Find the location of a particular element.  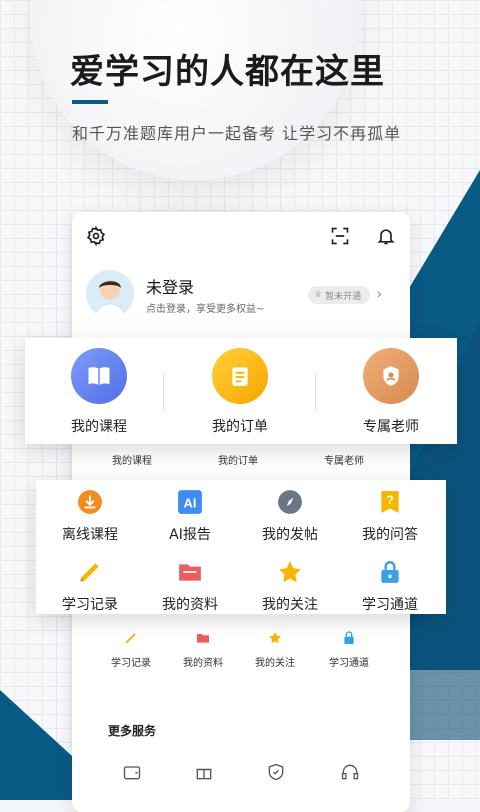

wallet-icon is located at coordinates (132, 774).